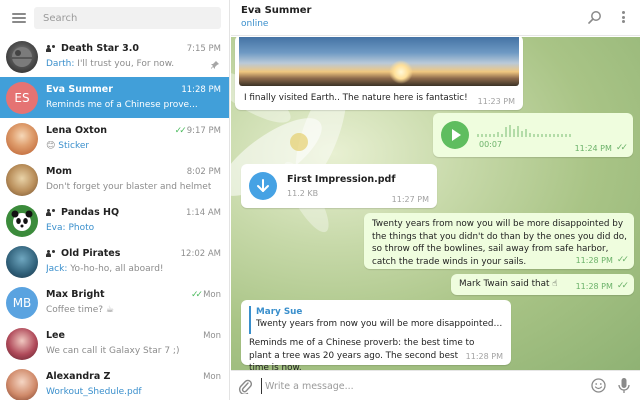  What do you see at coordinates (114, 138) in the screenshot?
I see `chat-item-lena-oxton: Lena Oxton ✓✓ 9:17 PM 😊 Sticker` at bounding box center [114, 138].